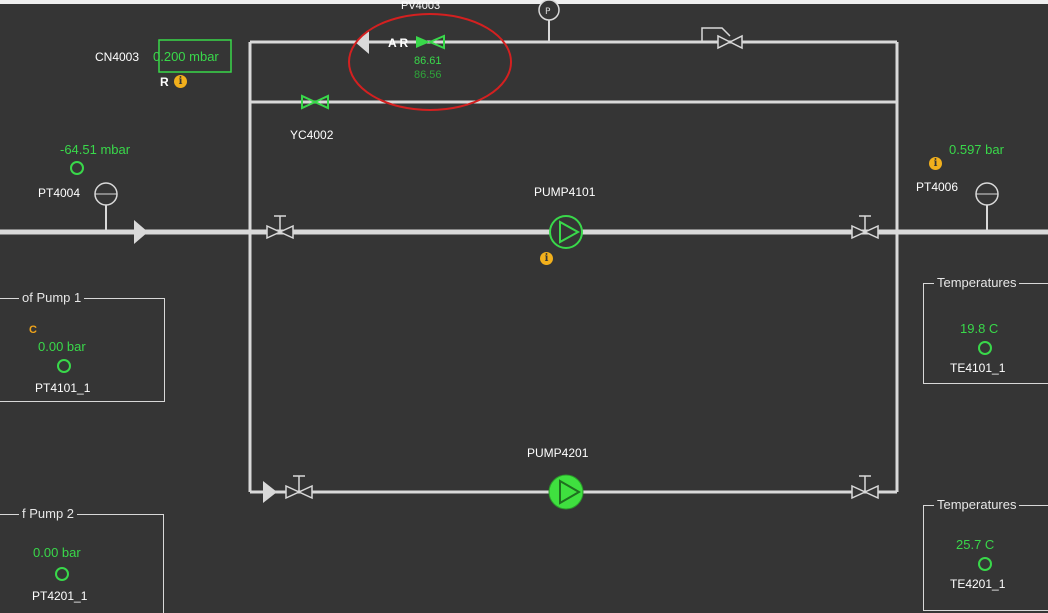 Image resolution: width=1048 pixels, height=613 pixels. What do you see at coordinates (558, 453) in the screenshot?
I see `pump4201-tag: PUMP4201` at bounding box center [558, 453].